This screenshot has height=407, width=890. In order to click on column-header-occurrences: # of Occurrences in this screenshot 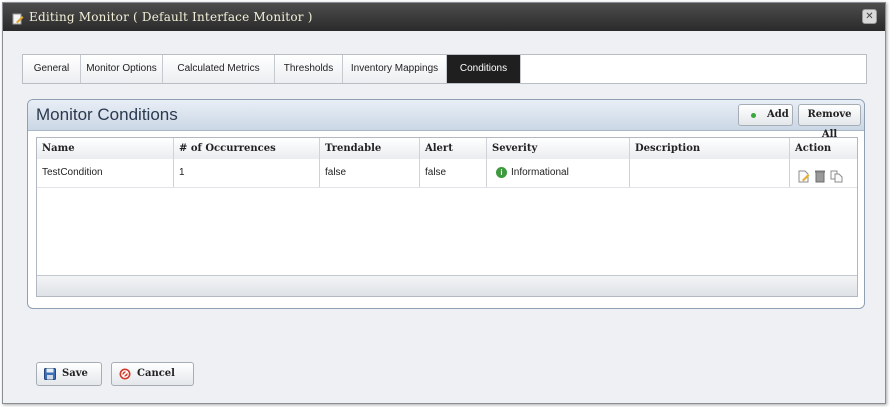, I will do `click(247, 148)`.